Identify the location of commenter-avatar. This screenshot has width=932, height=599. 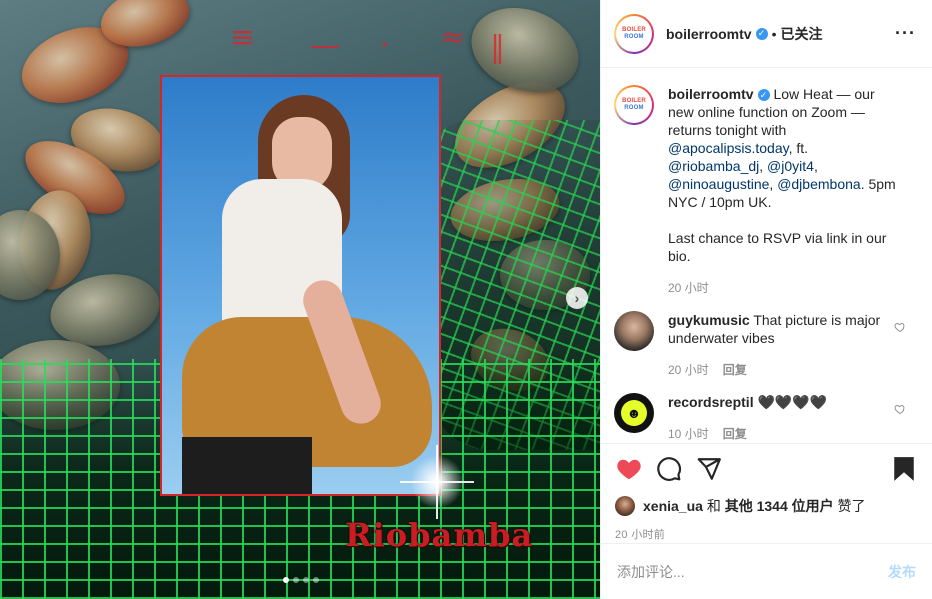
(634, 331).